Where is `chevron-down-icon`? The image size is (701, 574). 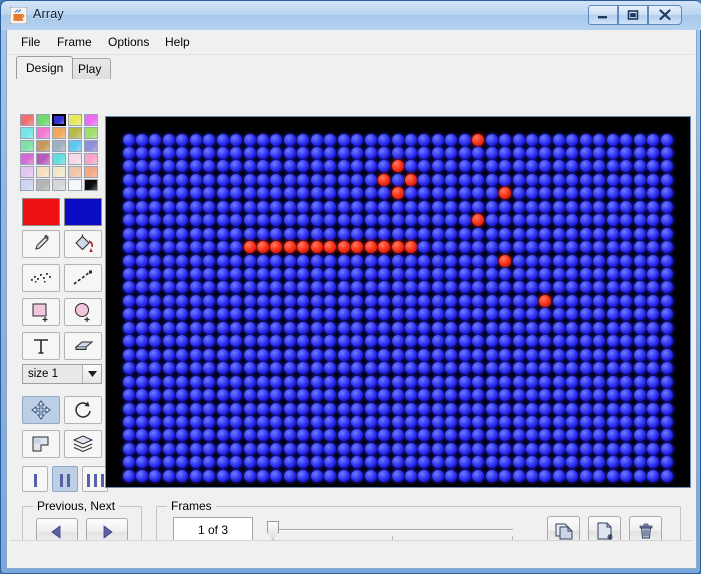
chevron-down-icon is located at coordinates (91, 374).